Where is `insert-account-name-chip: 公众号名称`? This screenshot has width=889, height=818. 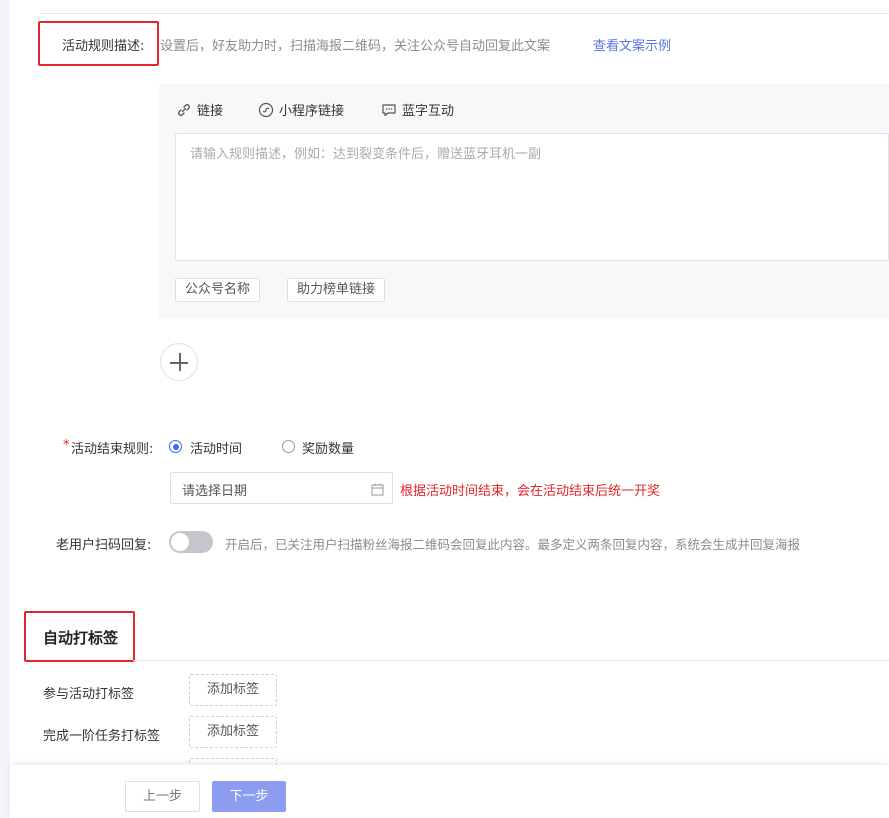
insert-account-name-chip: 公众号名称 is located at coordinates (218, 290).